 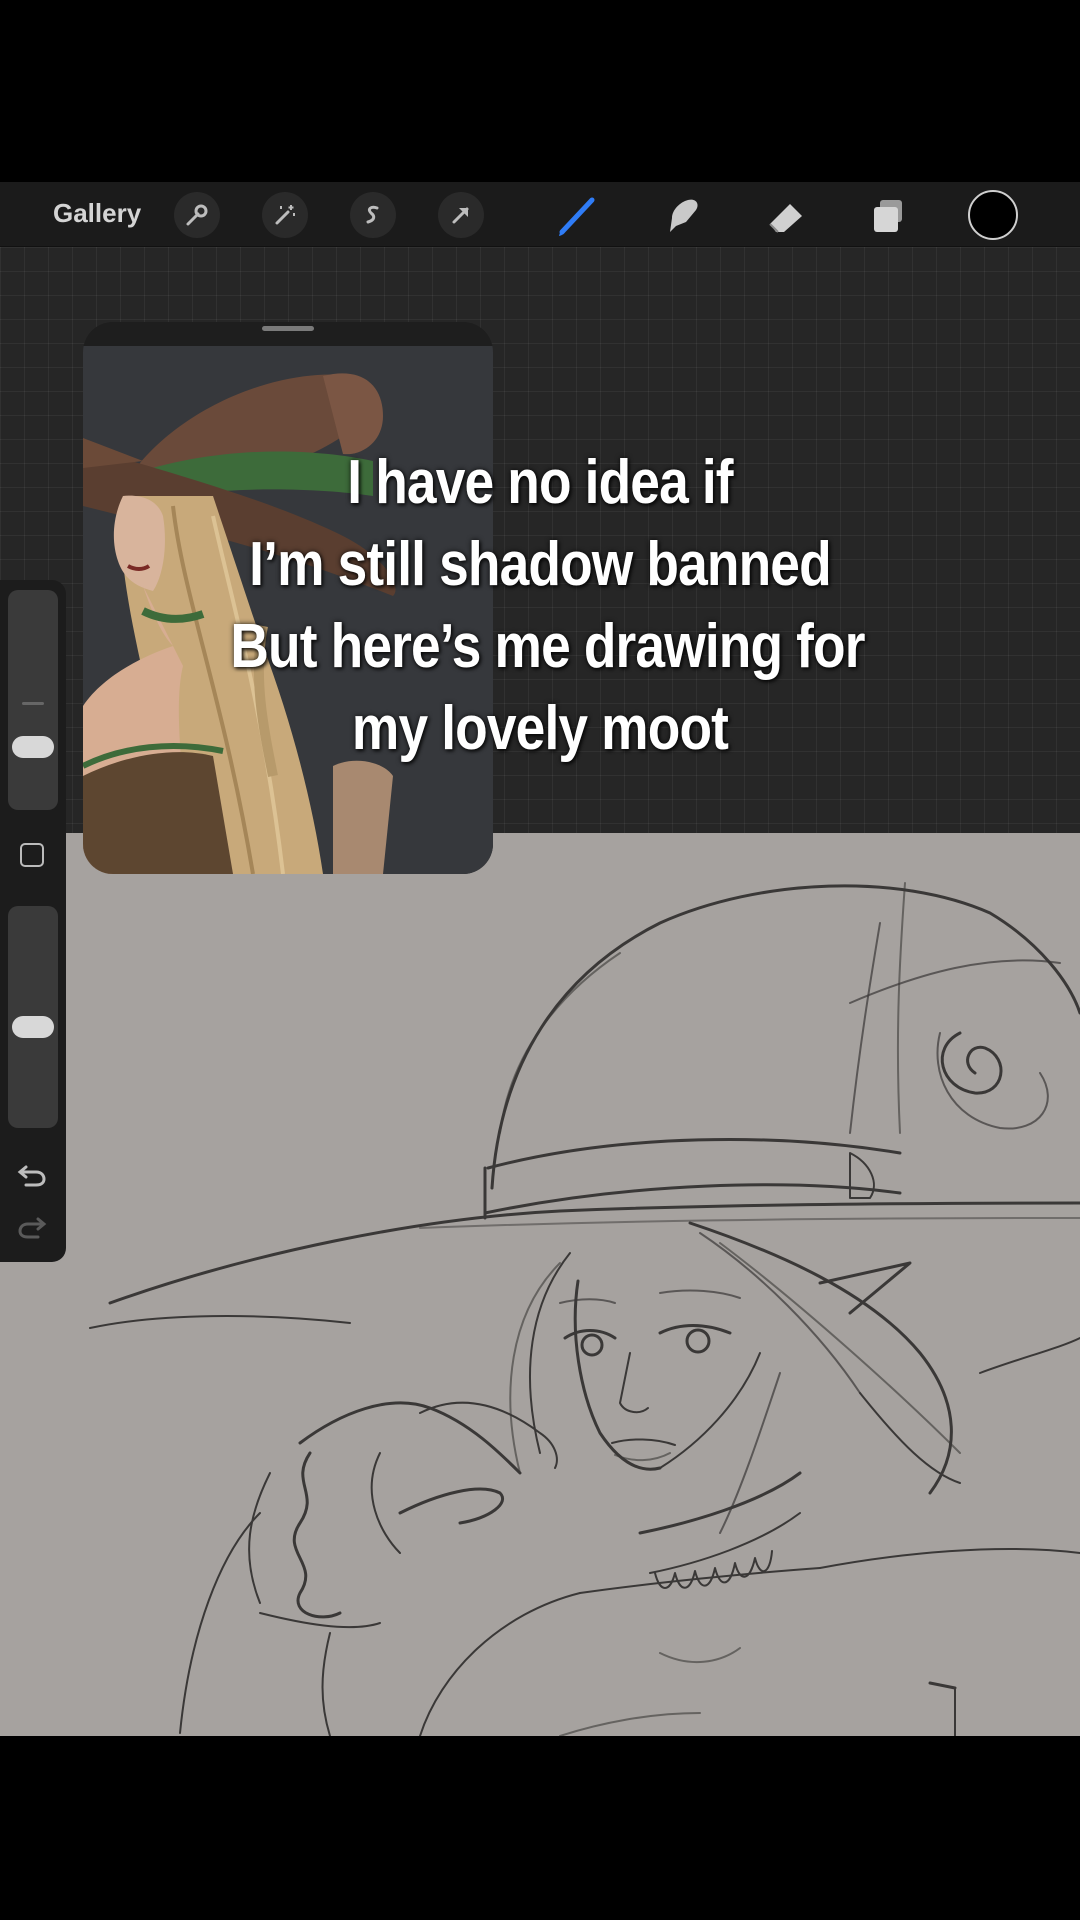 What do you see at coordinates (540, 91) in the screenshot?
I see `letterbox-top` at bounding box center [540, 91].